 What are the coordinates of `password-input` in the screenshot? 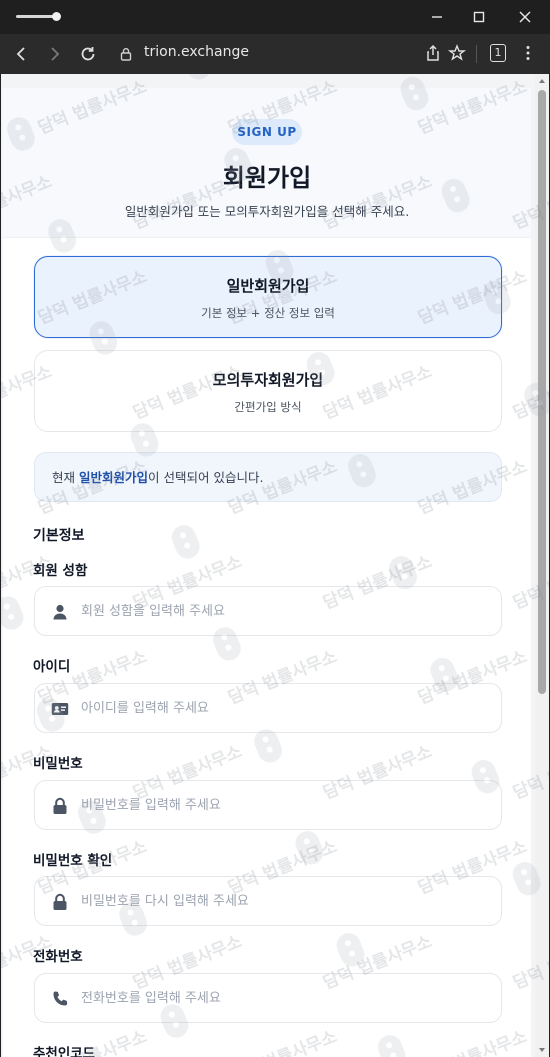 It's located at (283, 805).